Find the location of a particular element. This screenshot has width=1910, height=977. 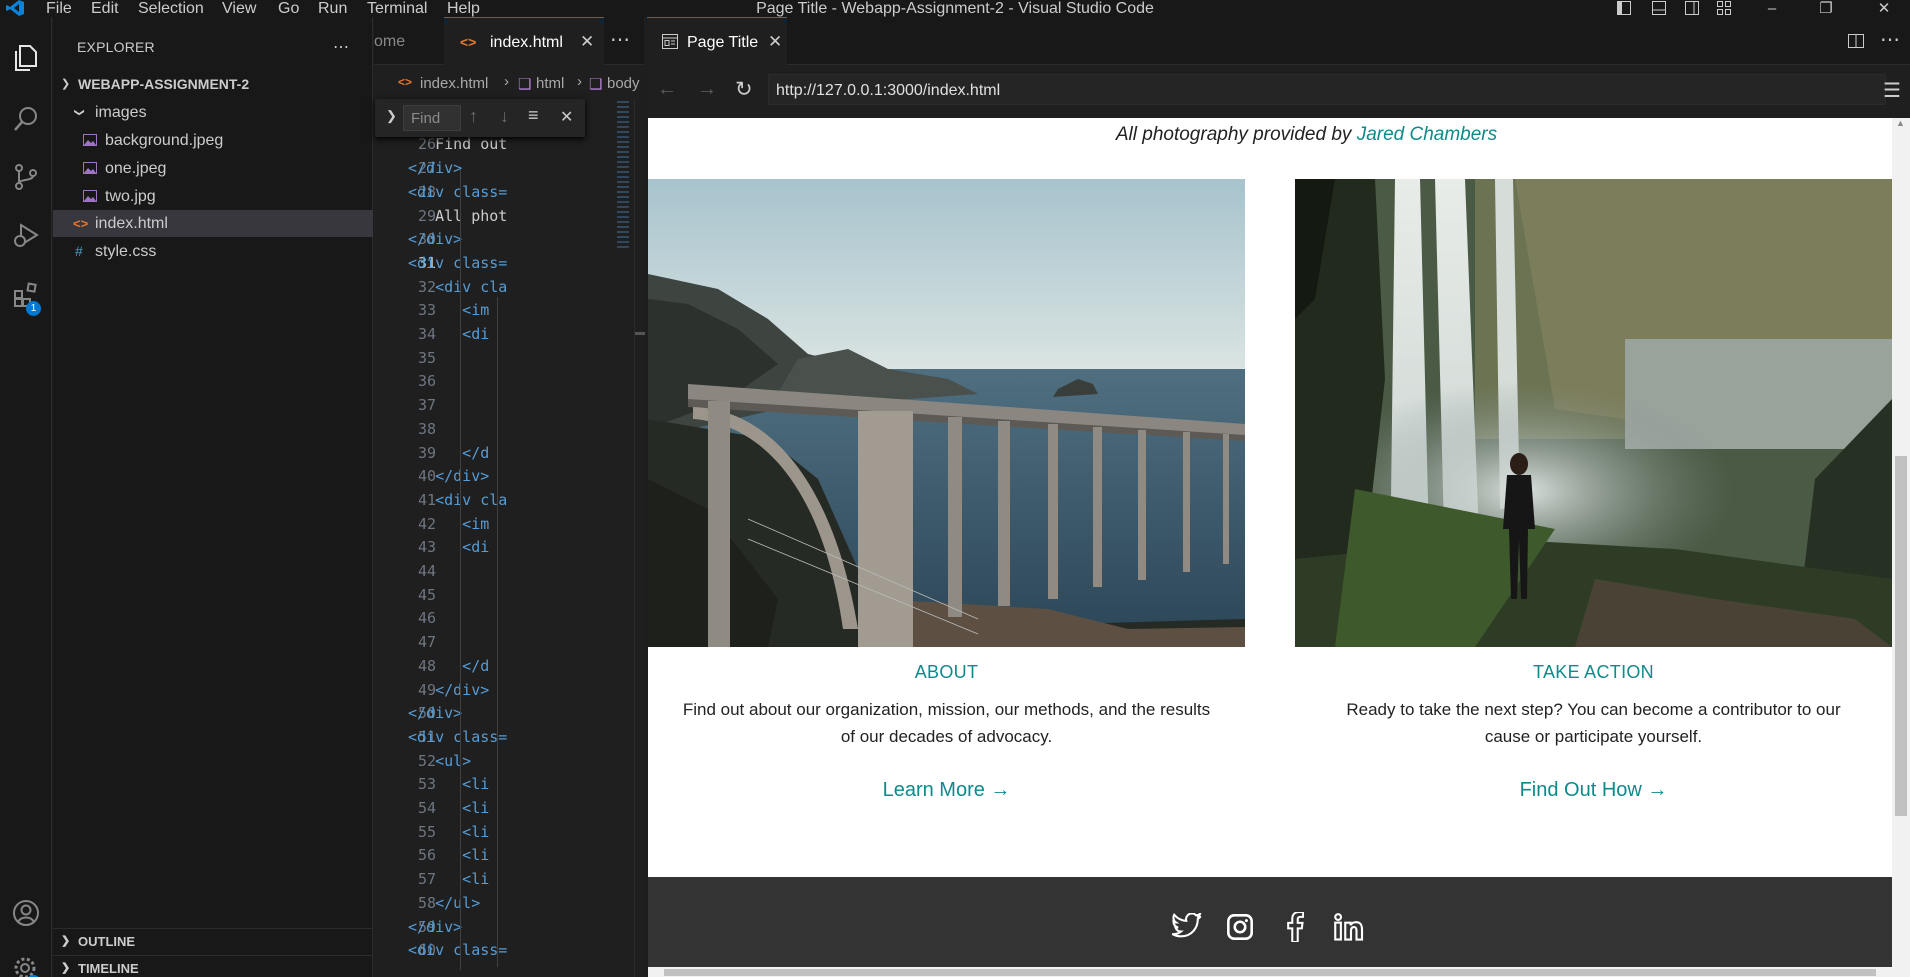

close-find-icon: ✕ is located at coordinates (566, 117).